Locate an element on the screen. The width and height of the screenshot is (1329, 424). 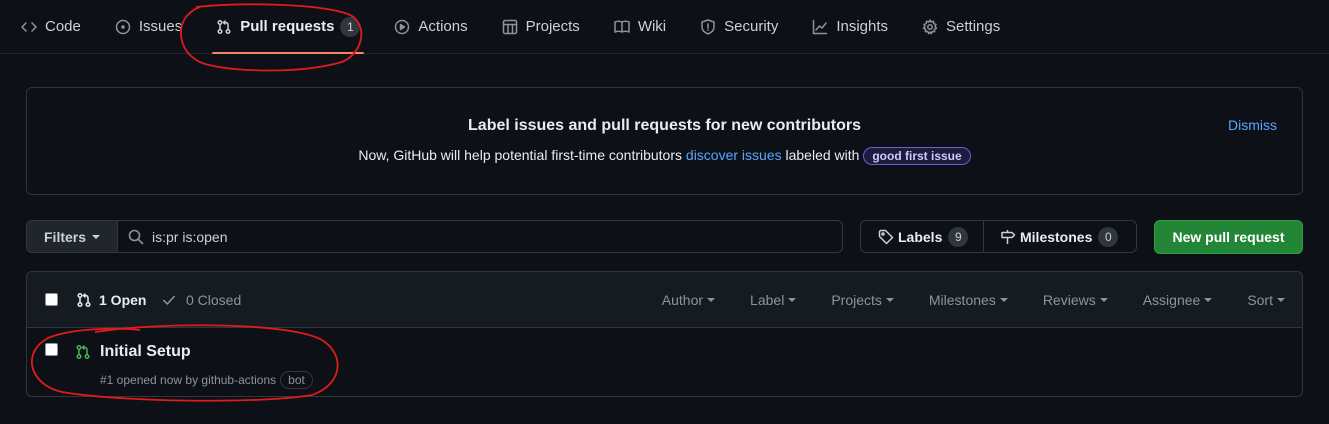
book-icon is located at coordinates (622, 26).